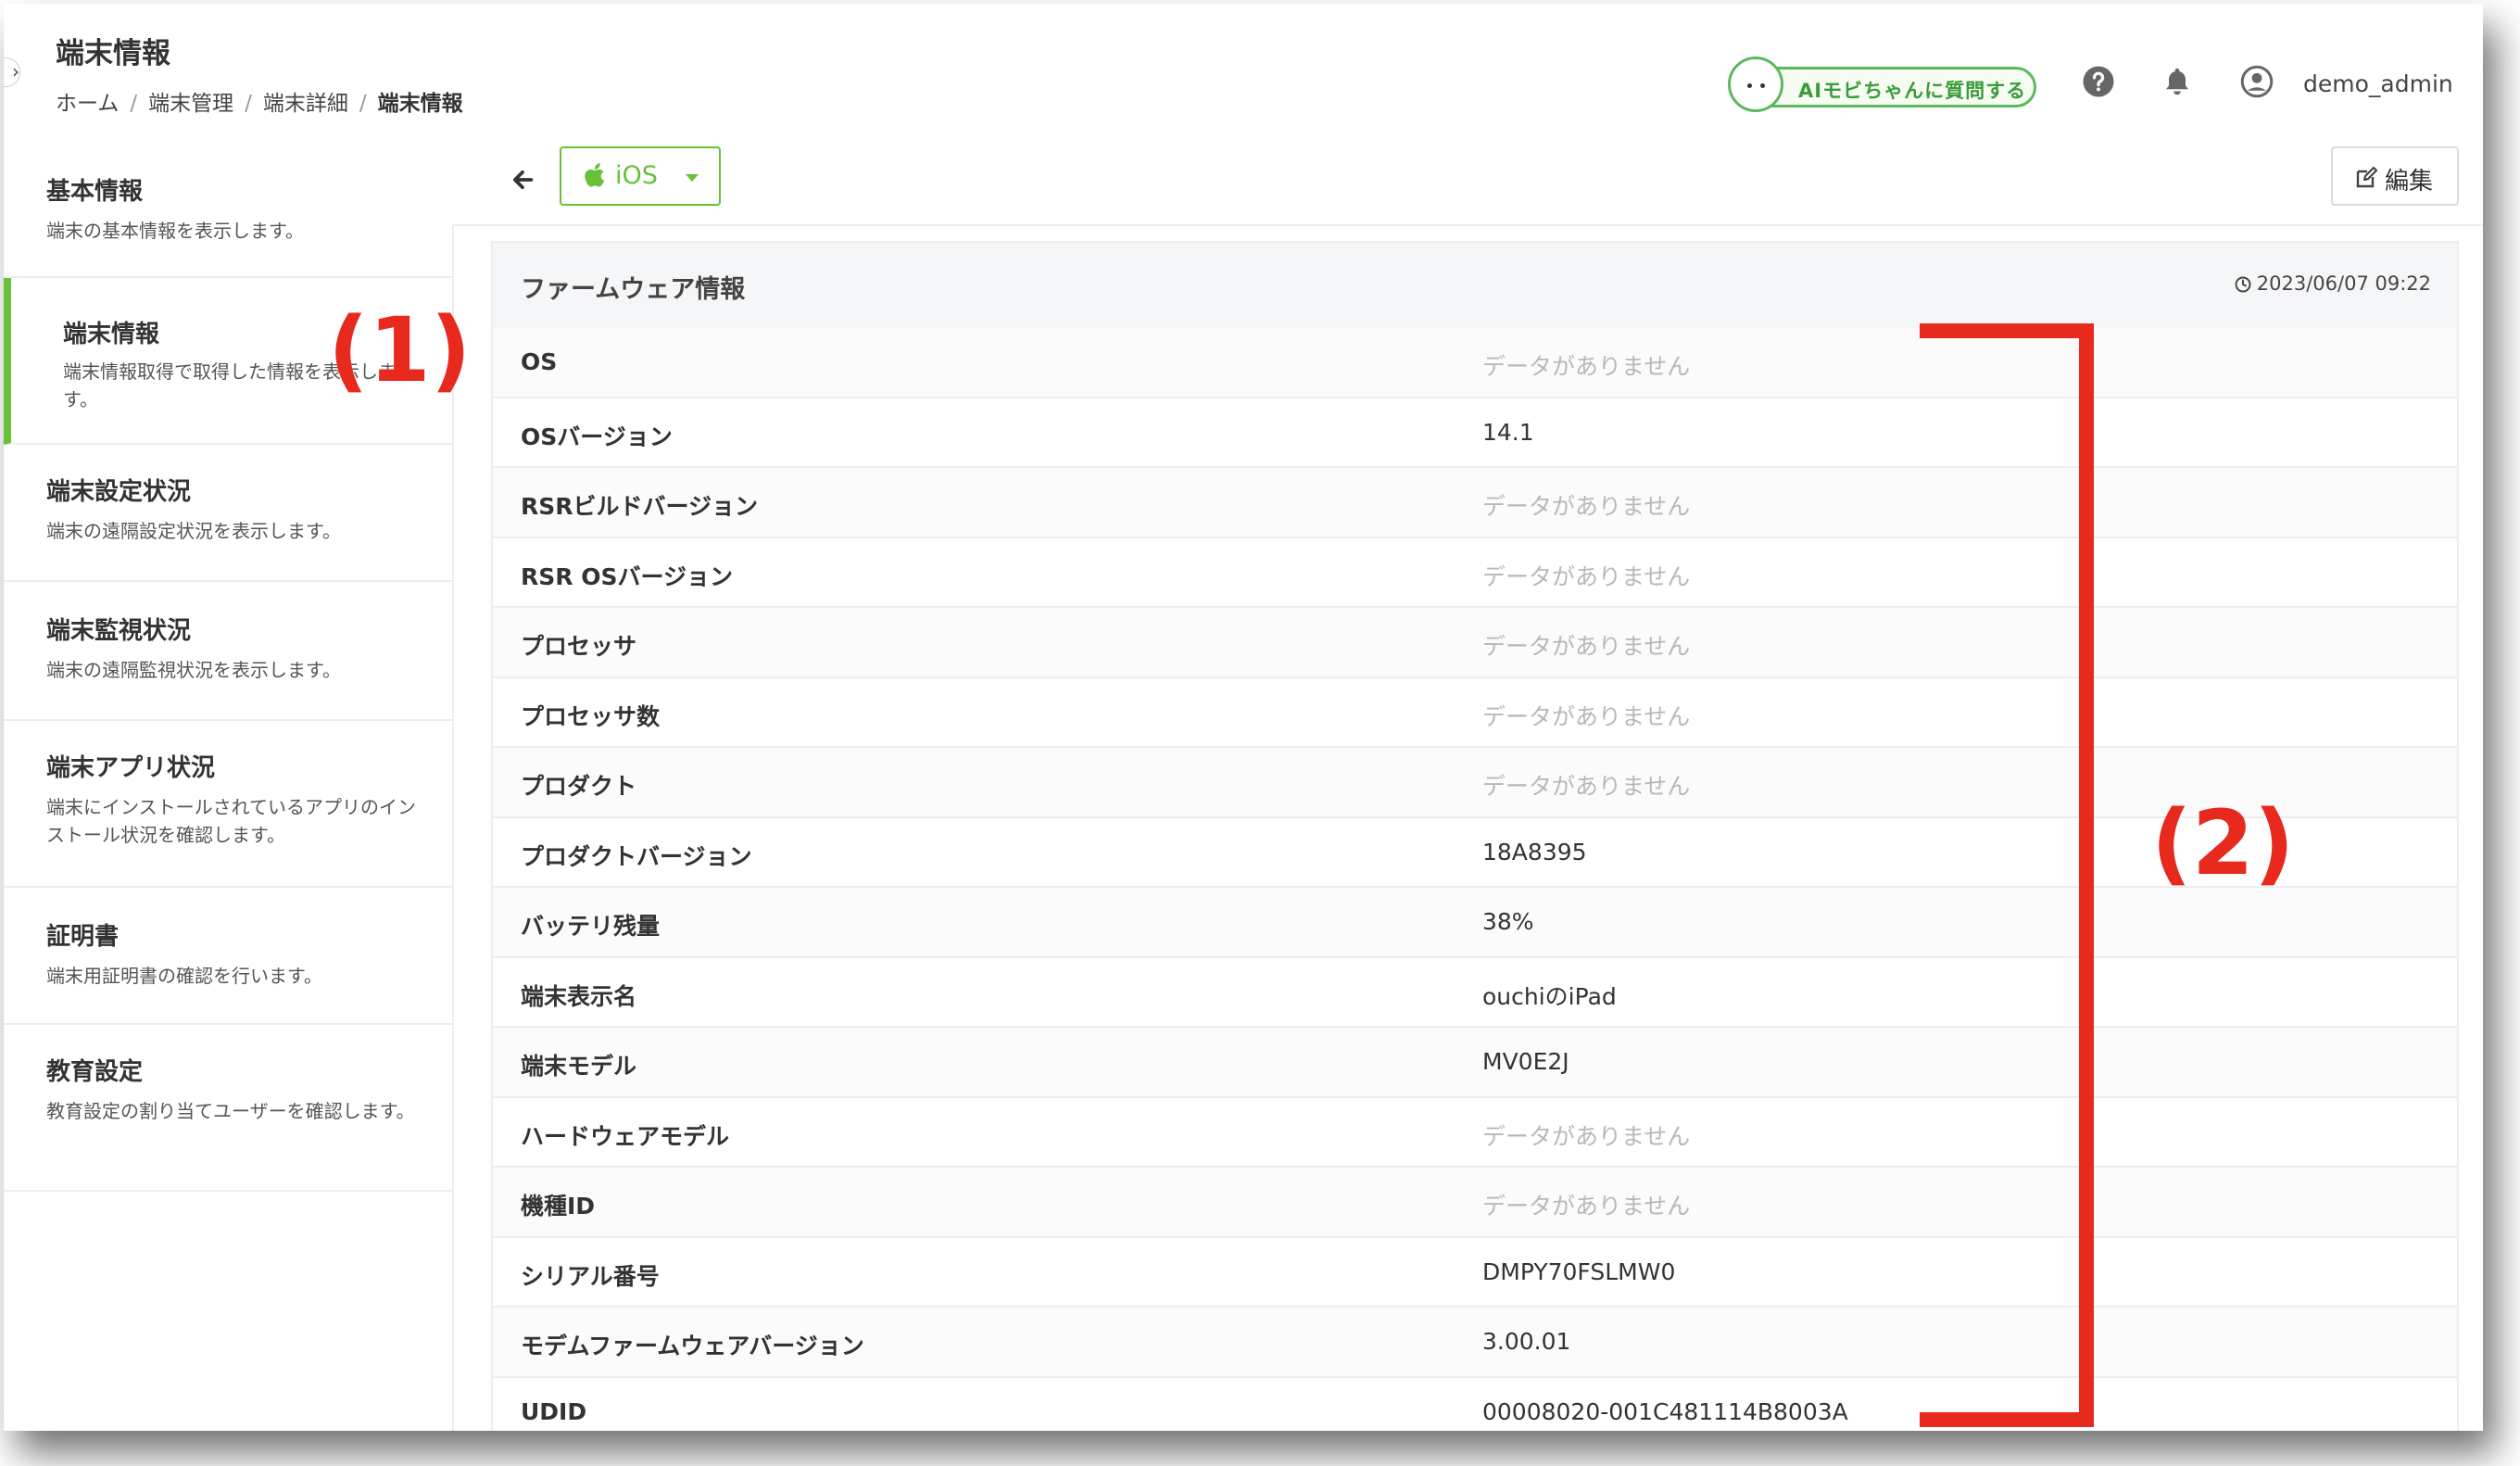  I want to click on table-row: プロセッサ数 データがありません, so click(1475, 712).